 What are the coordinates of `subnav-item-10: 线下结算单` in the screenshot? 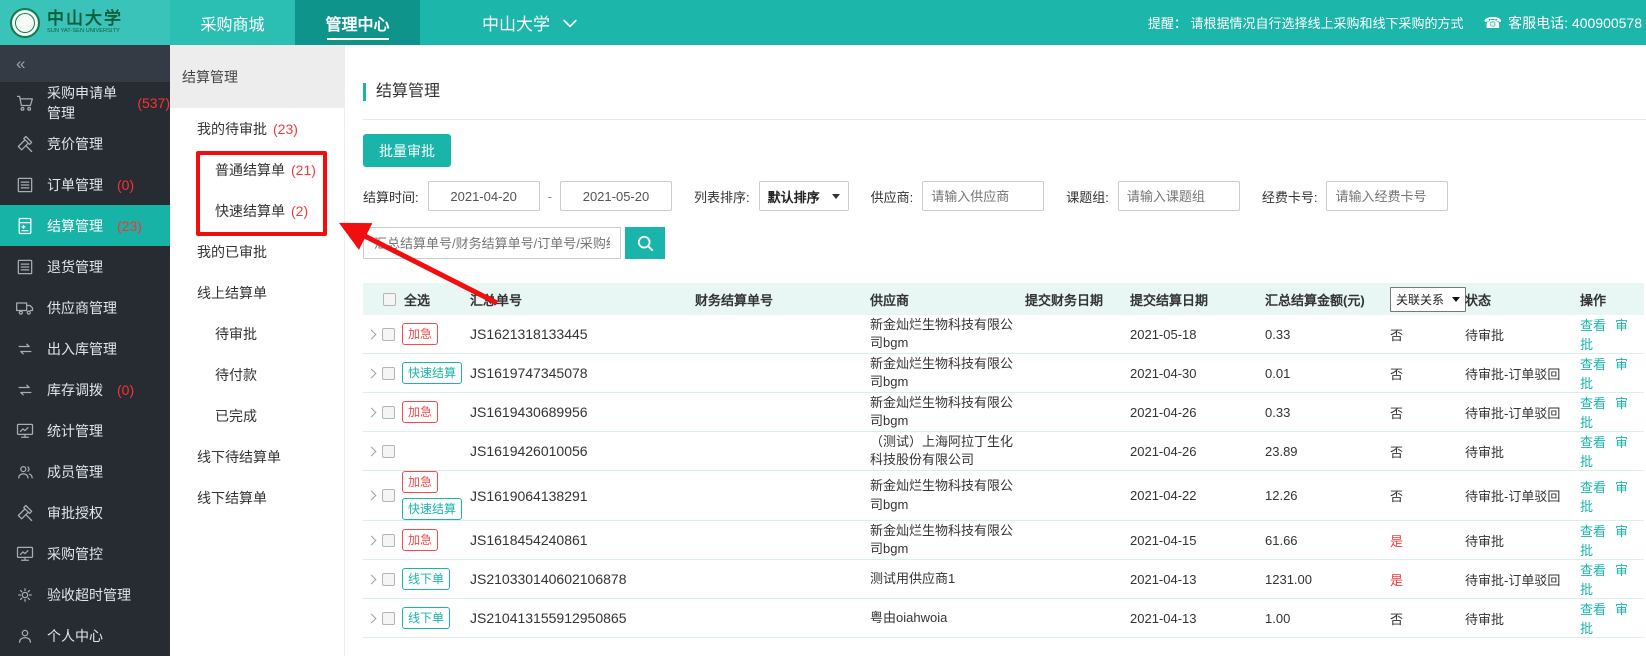 It's located at (257, 497).